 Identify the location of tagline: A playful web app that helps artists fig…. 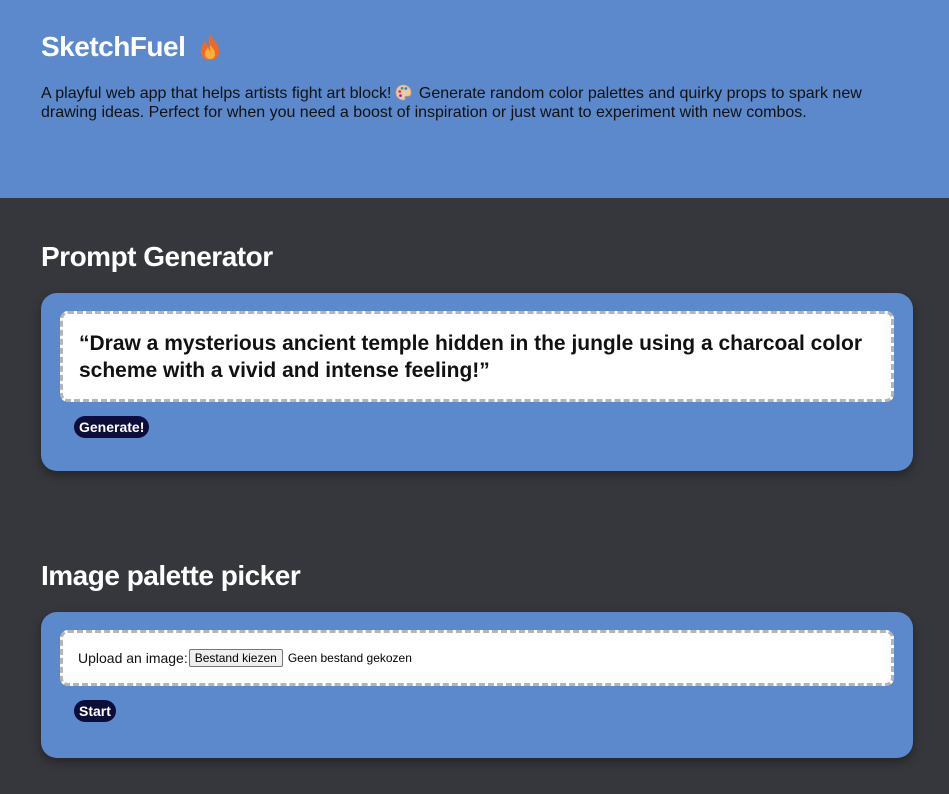
(481, 103).